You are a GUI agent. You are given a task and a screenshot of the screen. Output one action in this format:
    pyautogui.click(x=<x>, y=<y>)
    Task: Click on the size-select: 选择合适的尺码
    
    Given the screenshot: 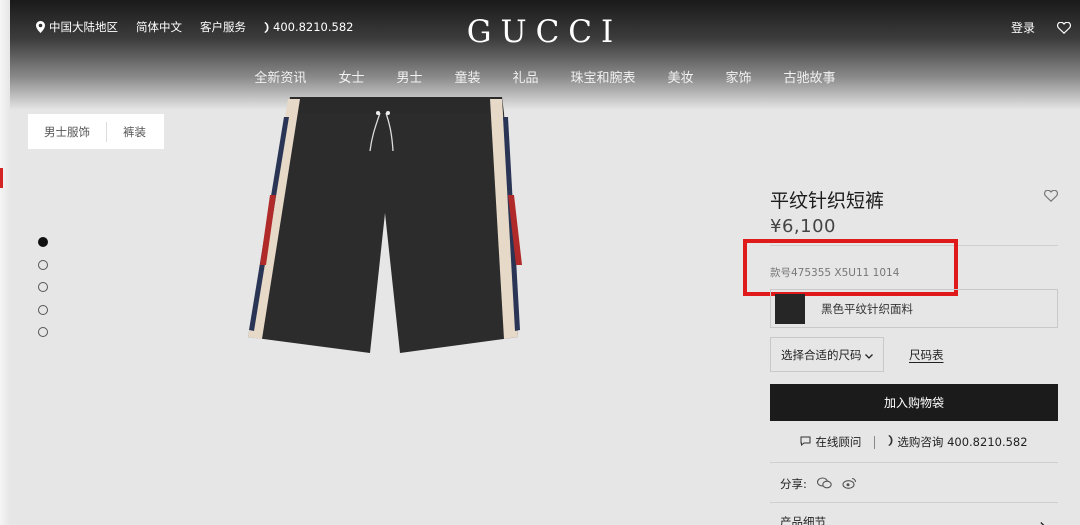 What is the action you would take?
    pyautogui.click(x=827, y=354)
    